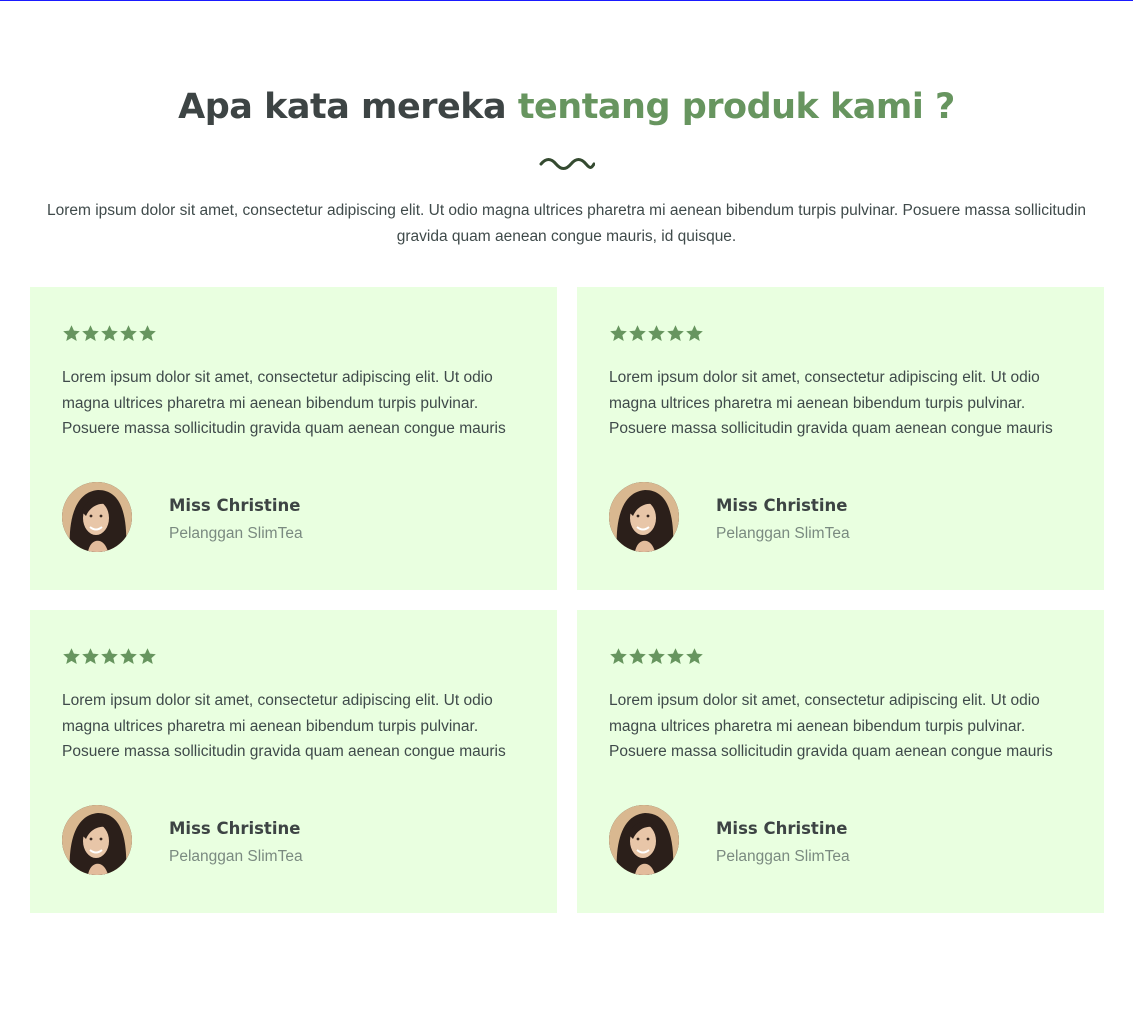 Image resolution: width=1133 pixels, height=1017 pixels. What do you see at coordinates (566, 0) in the screenshot?
I see `top-border-line` at bounding box center [566, 0].